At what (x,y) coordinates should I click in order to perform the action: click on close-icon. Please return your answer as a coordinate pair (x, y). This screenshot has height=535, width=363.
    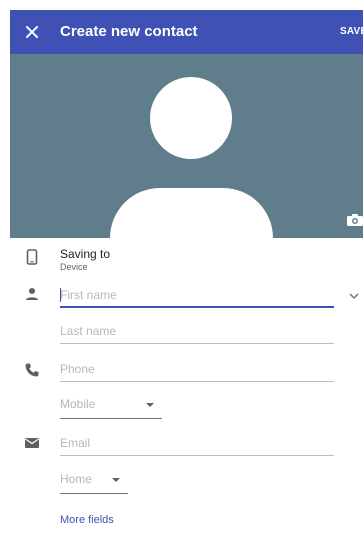
    Looking at the image, I should click on (32, 32).